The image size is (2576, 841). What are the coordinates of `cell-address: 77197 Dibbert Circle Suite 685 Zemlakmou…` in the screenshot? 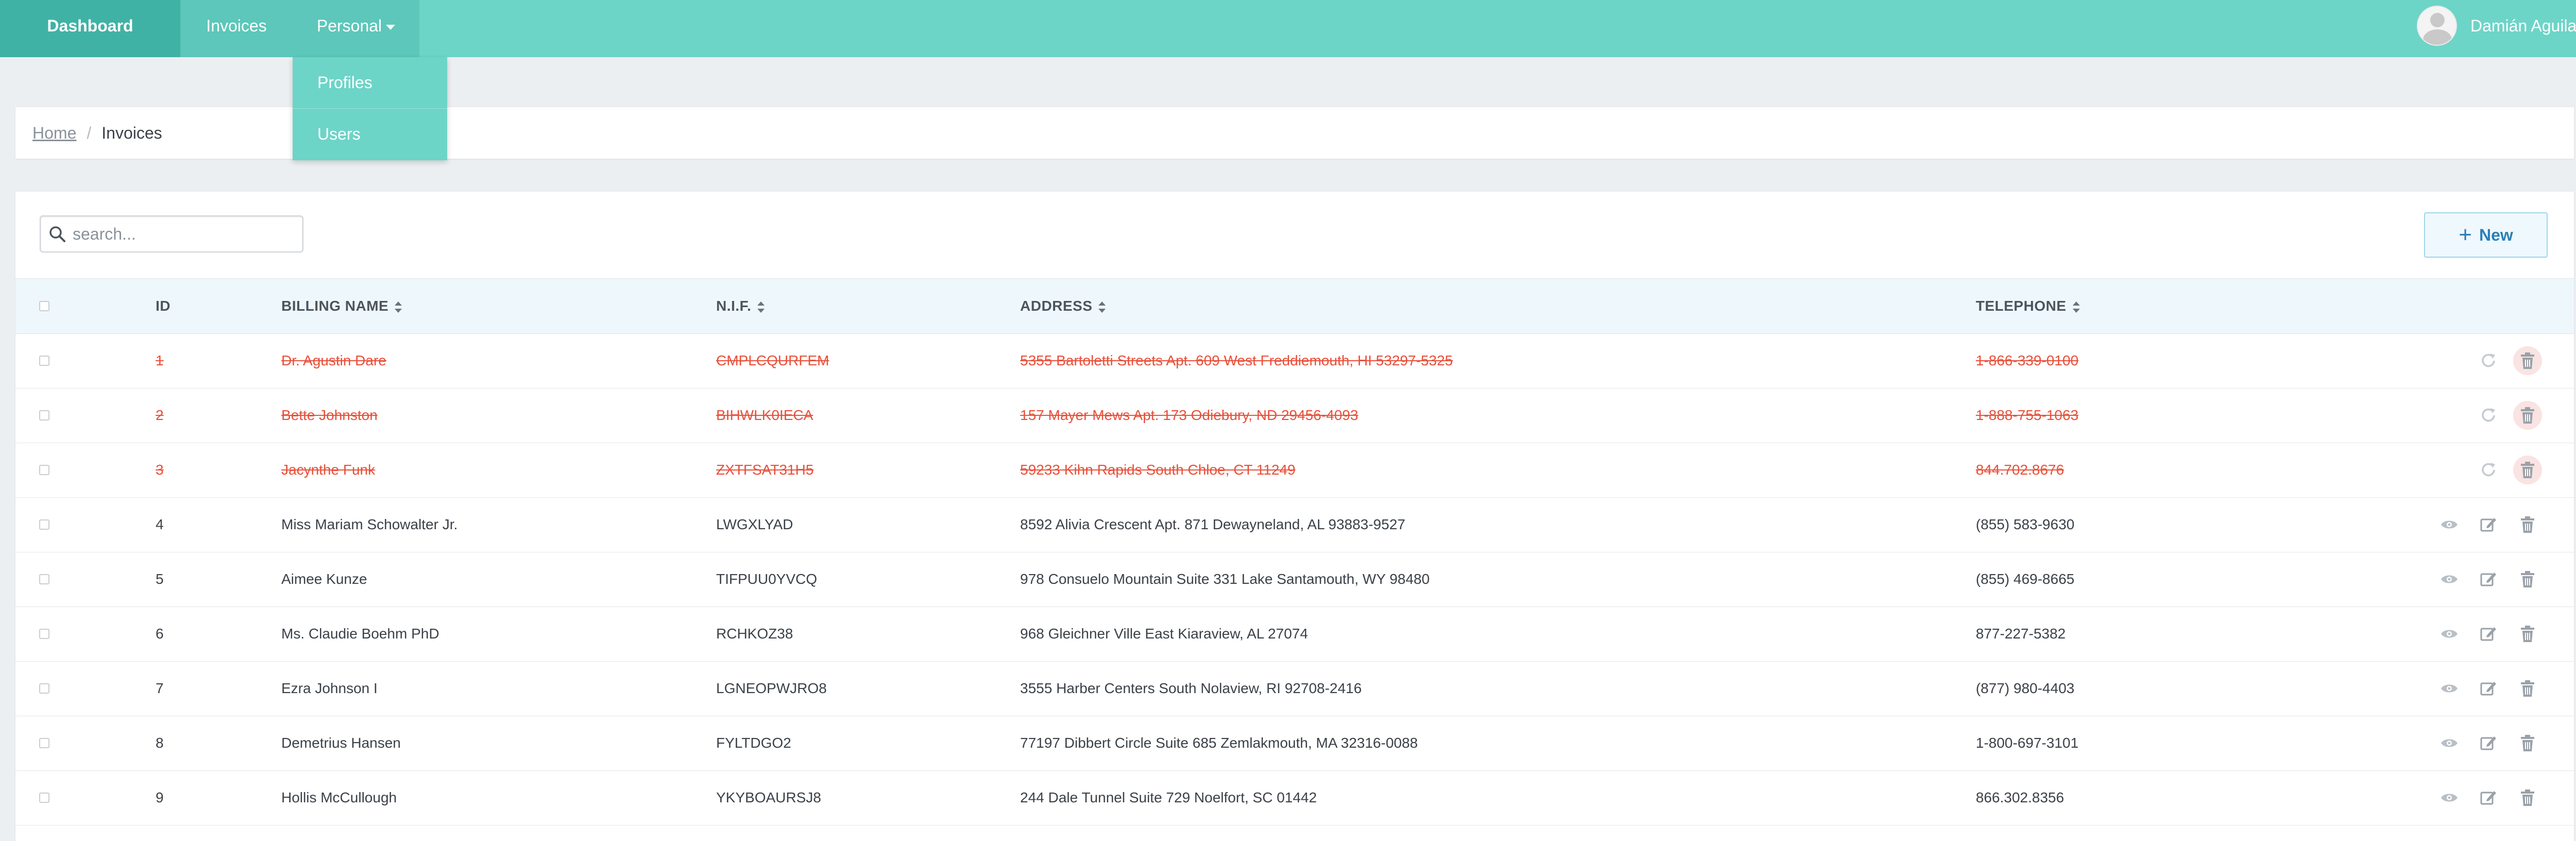 It's located at (1219, 743).